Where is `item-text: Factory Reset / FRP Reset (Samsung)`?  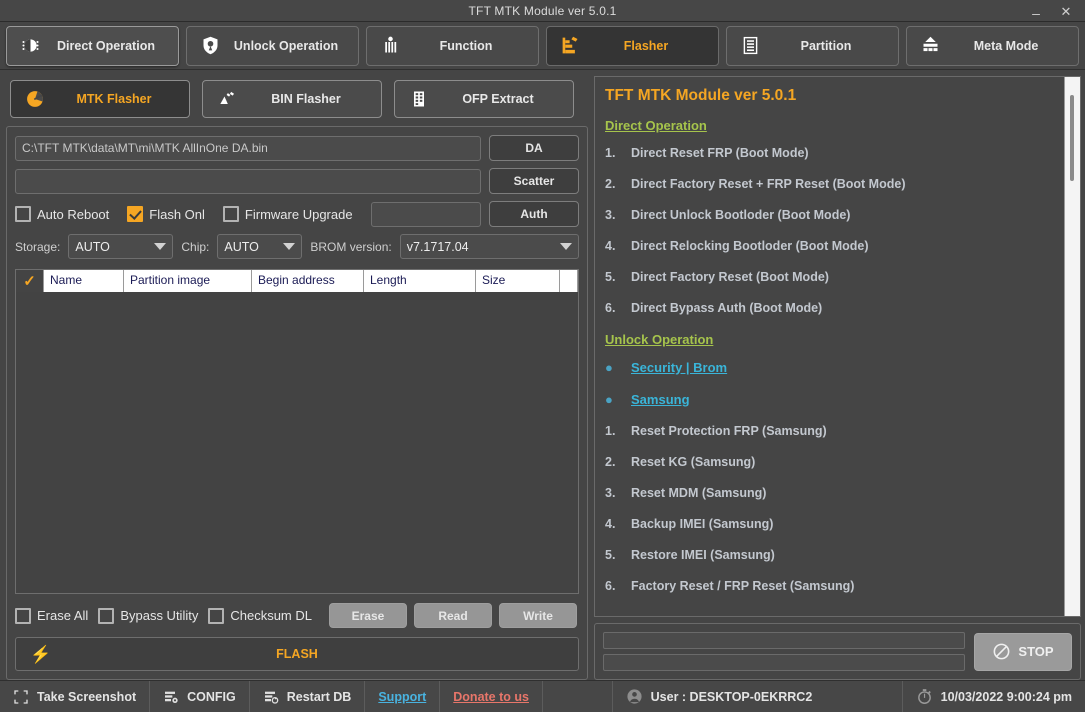
item-text: Factory Reset / FRP Reset (Samsung) is located at coordinates (743, 586).